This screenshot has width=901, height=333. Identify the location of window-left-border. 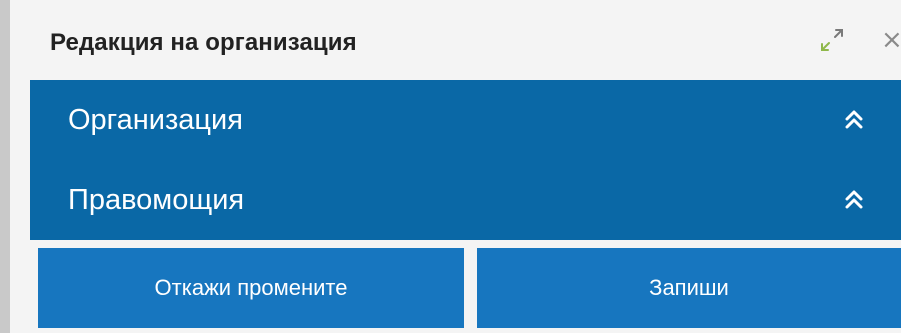
(5, 166).